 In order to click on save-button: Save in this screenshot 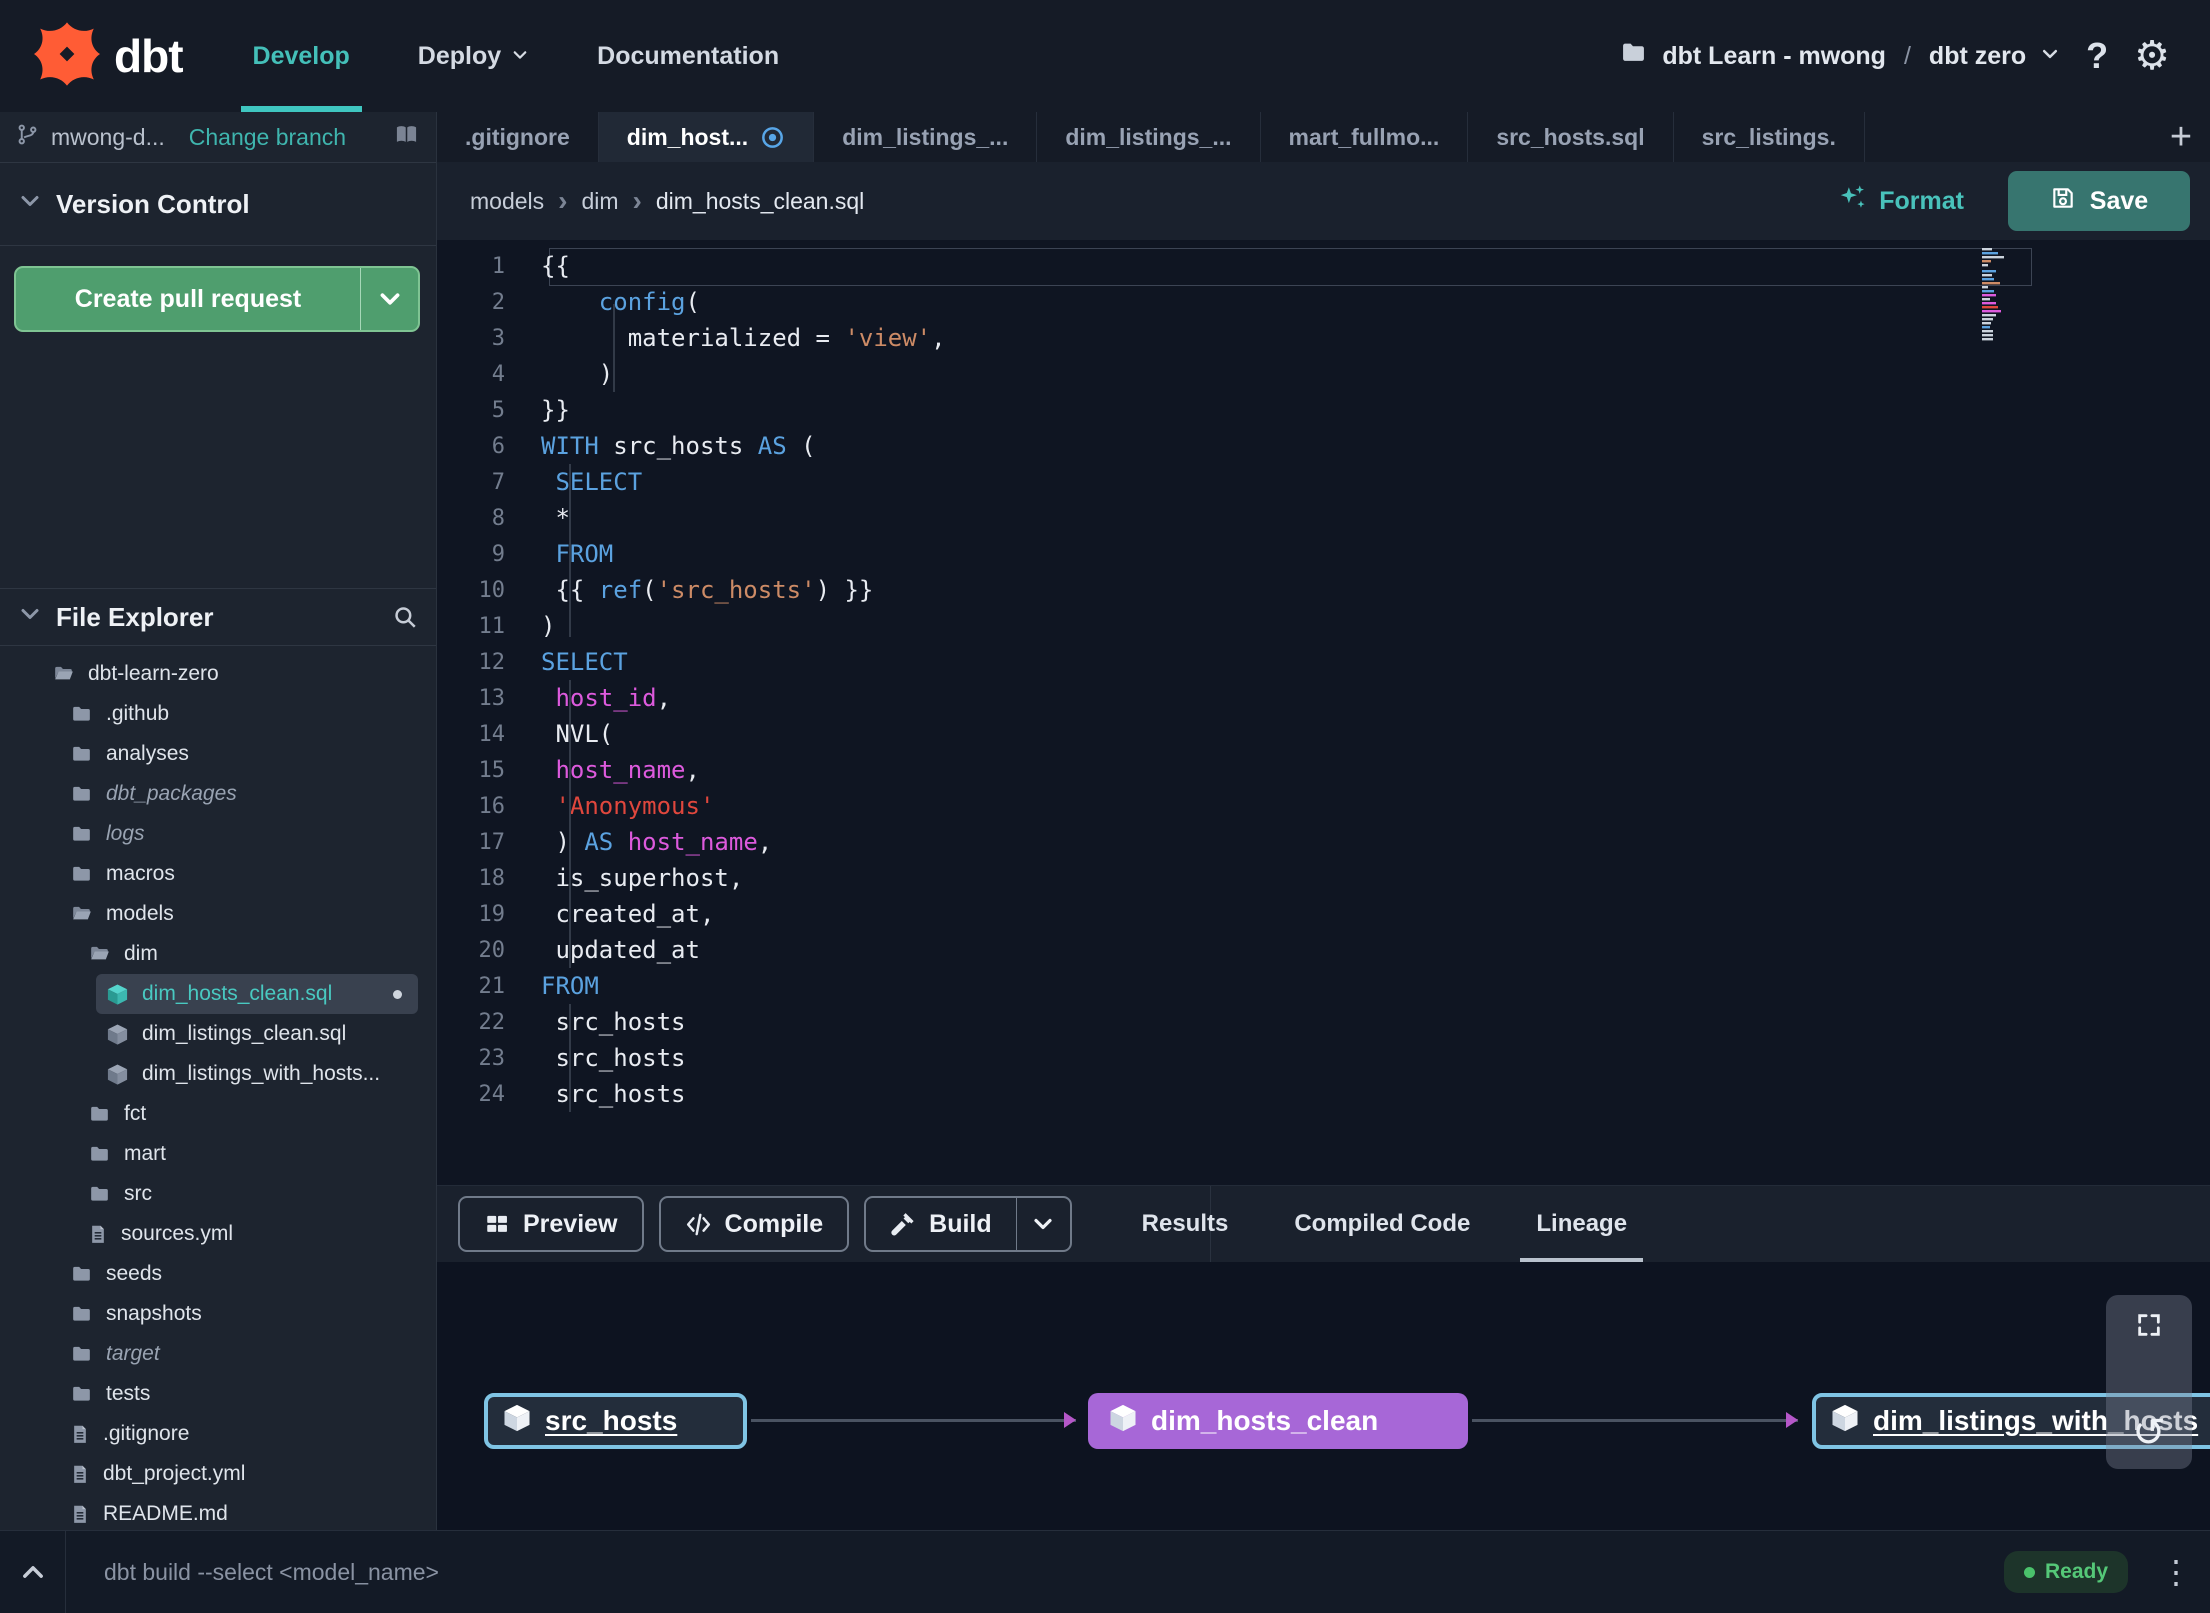, I will do `click(2099, 201)`.